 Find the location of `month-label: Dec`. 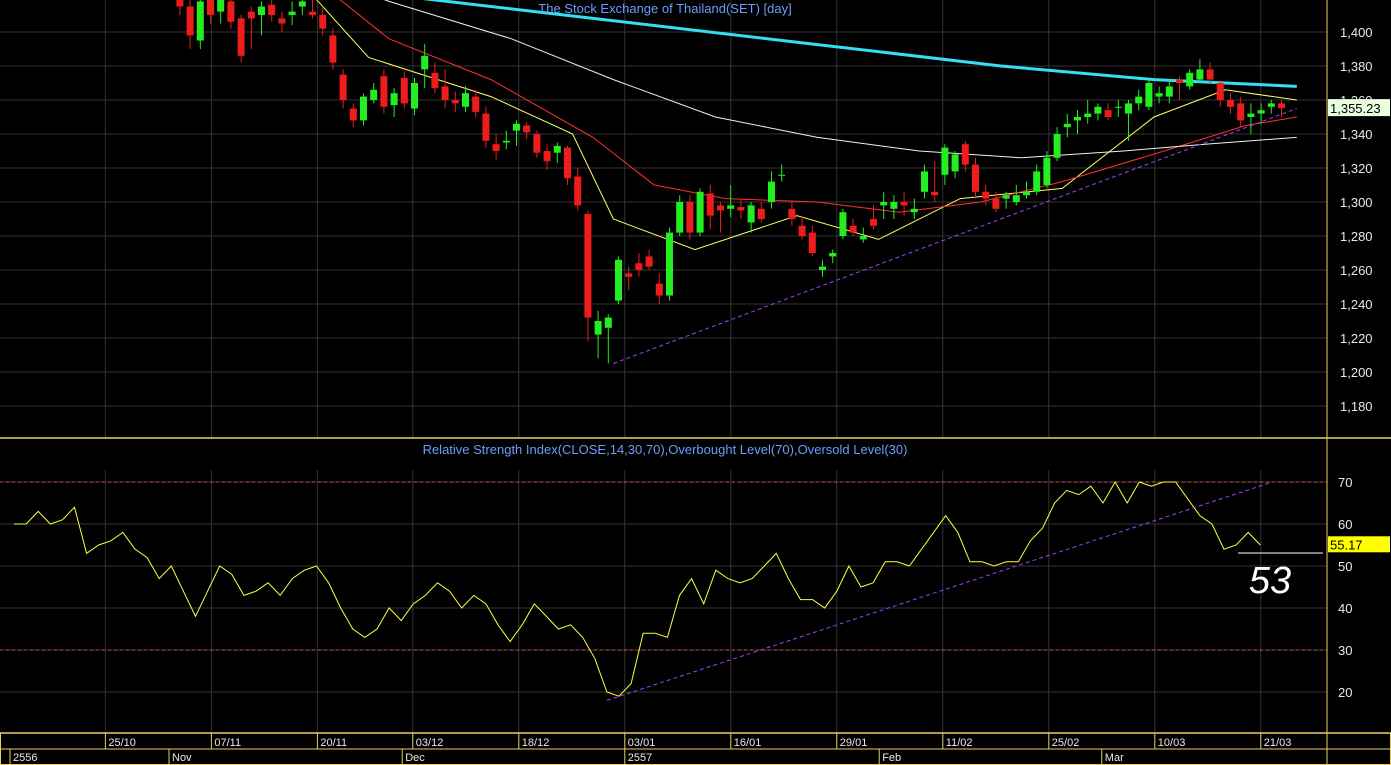

month-label: Dec is located at coordinates (415, 758).